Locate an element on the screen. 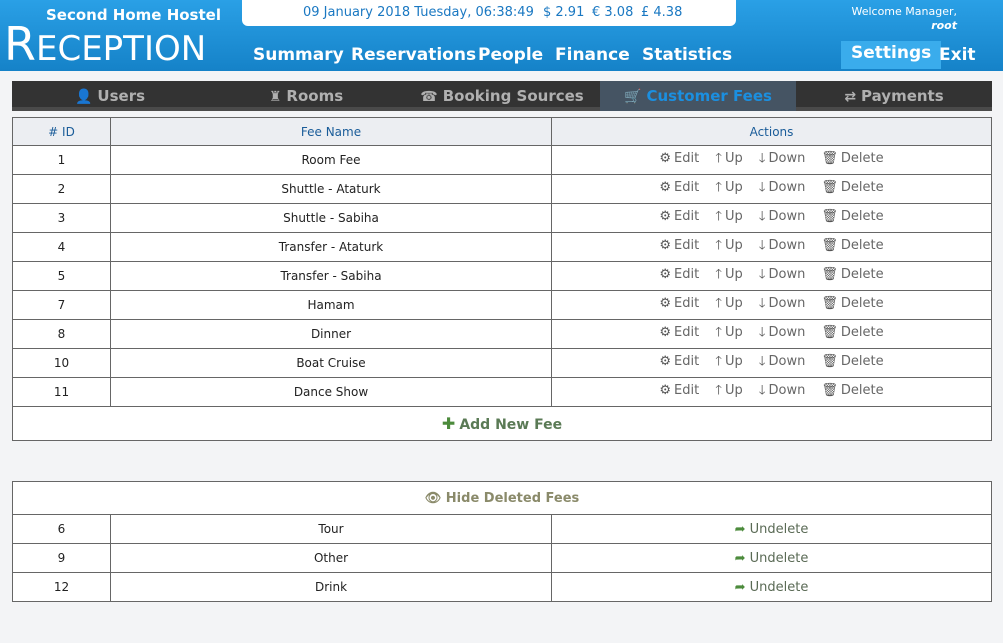 This screenshot has height=643, width=1003. nav-exit: Exit is located at coordinates (957, 55).